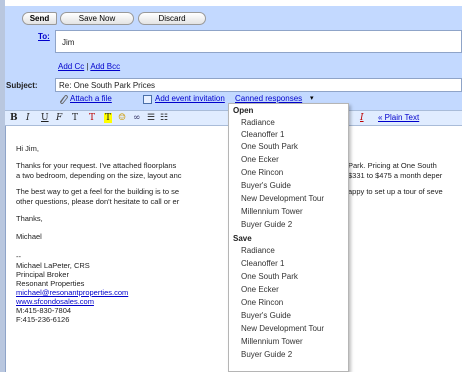 The width and height of the screenshot is (462, 372). What do you see at coordinates (392, 165) in the screenshot?
I see `paragraph-1-right: Park. Pricing at One South` at bounding box center [392, 165].